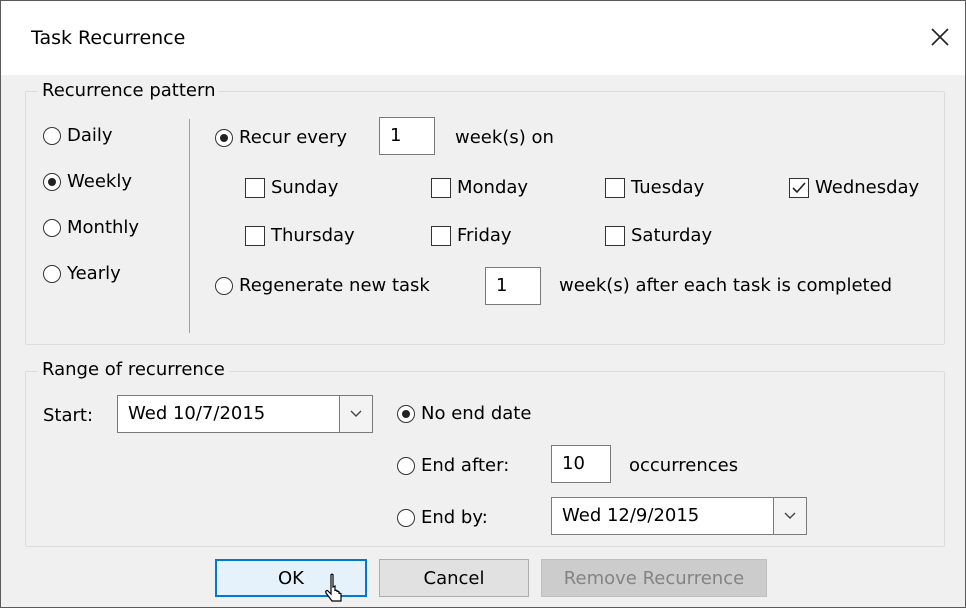 Image resolution: width=966 pixels, height=608 pixels. I want to click on end-after-input: 10, so click(581, 464).